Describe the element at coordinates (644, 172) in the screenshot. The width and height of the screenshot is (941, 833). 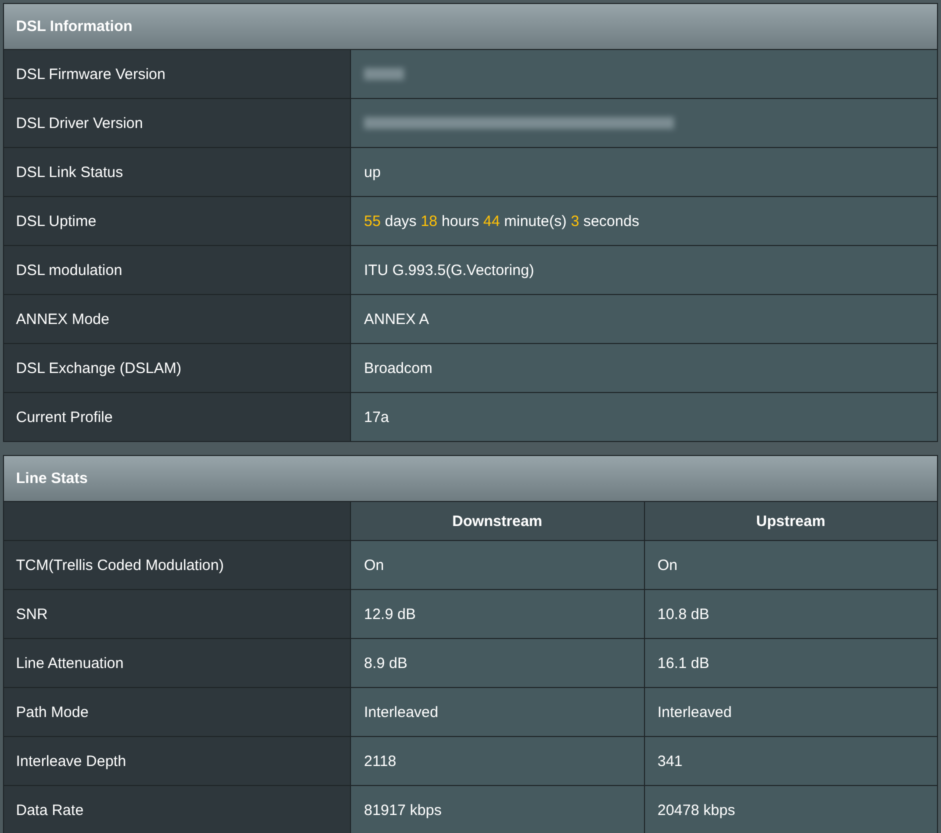
I see `table-cell: up` at that location.